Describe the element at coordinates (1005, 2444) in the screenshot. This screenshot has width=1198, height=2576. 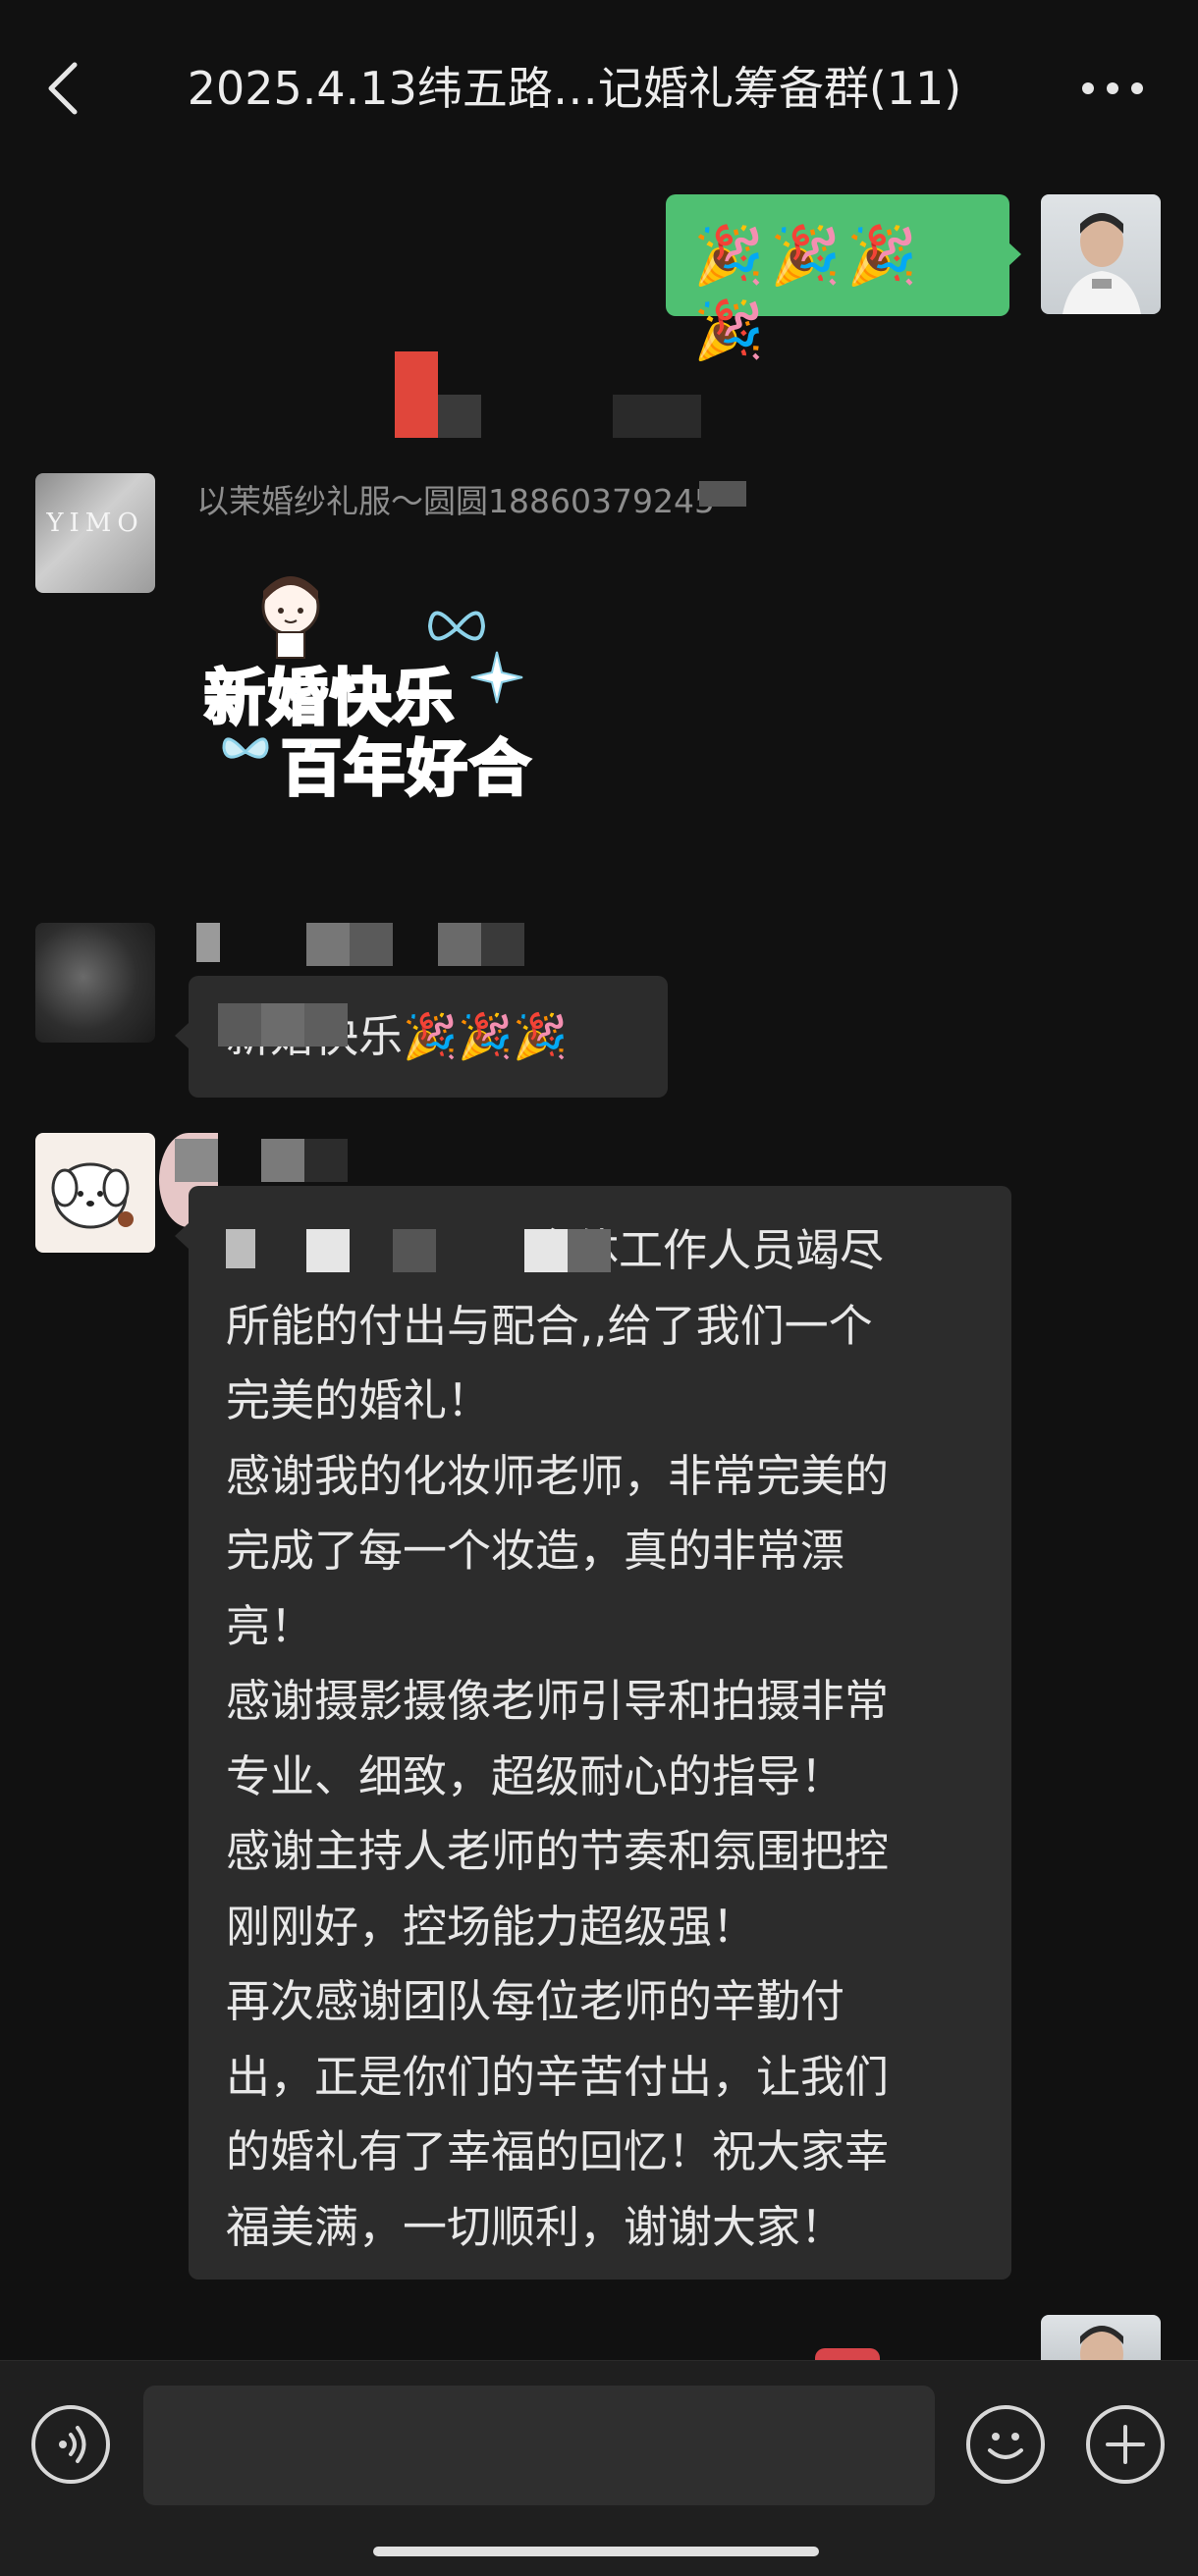
I see `smiley-icon` at that location.